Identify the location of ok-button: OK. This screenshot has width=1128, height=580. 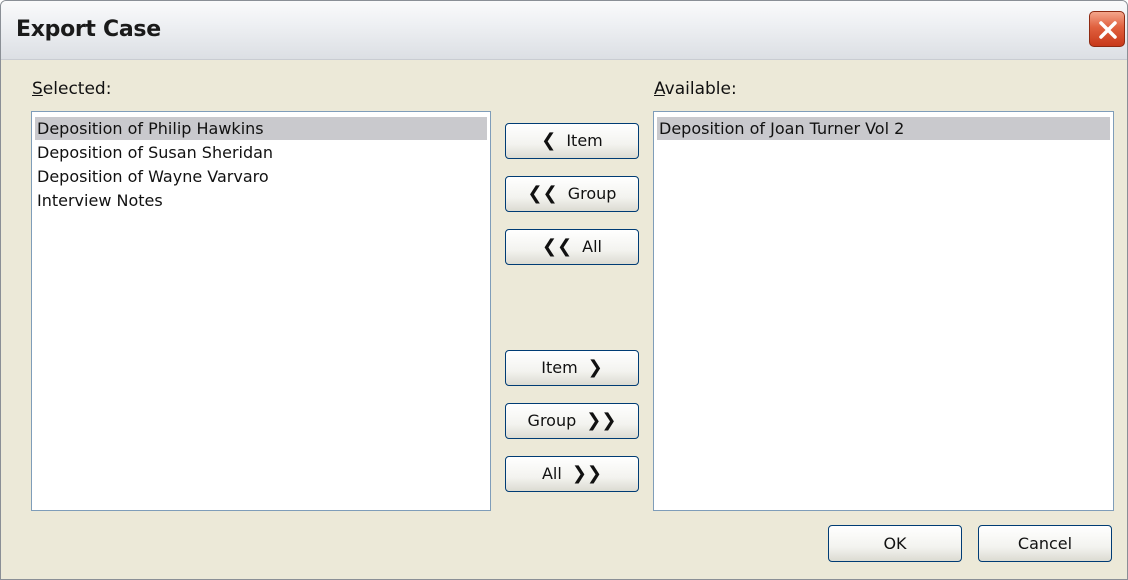
(895, 543).